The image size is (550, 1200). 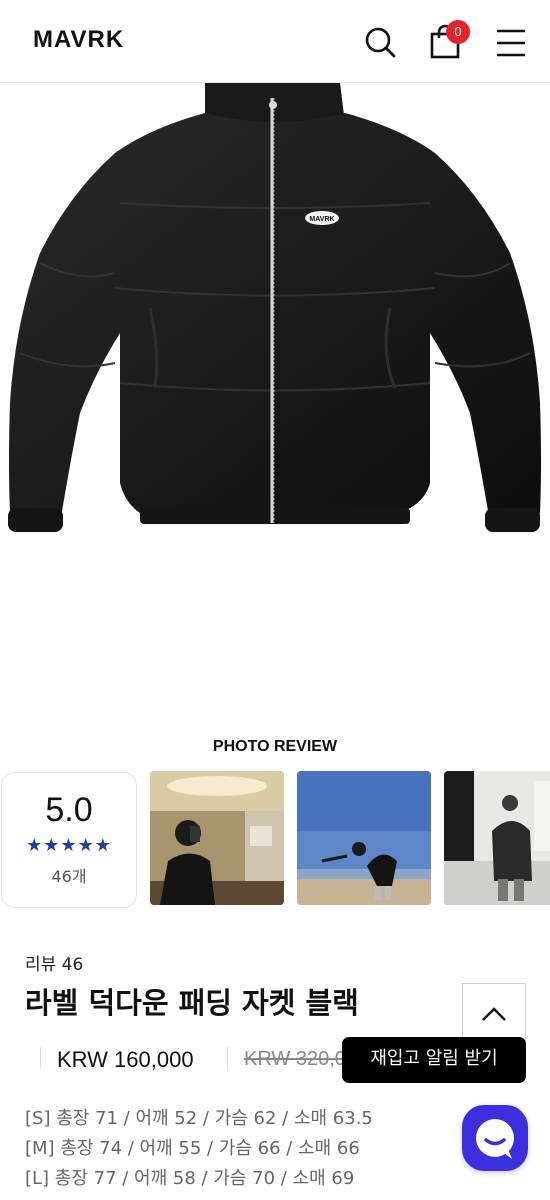 I want to click on original-price: KRW 320,000, so click(x=296, y=1059).